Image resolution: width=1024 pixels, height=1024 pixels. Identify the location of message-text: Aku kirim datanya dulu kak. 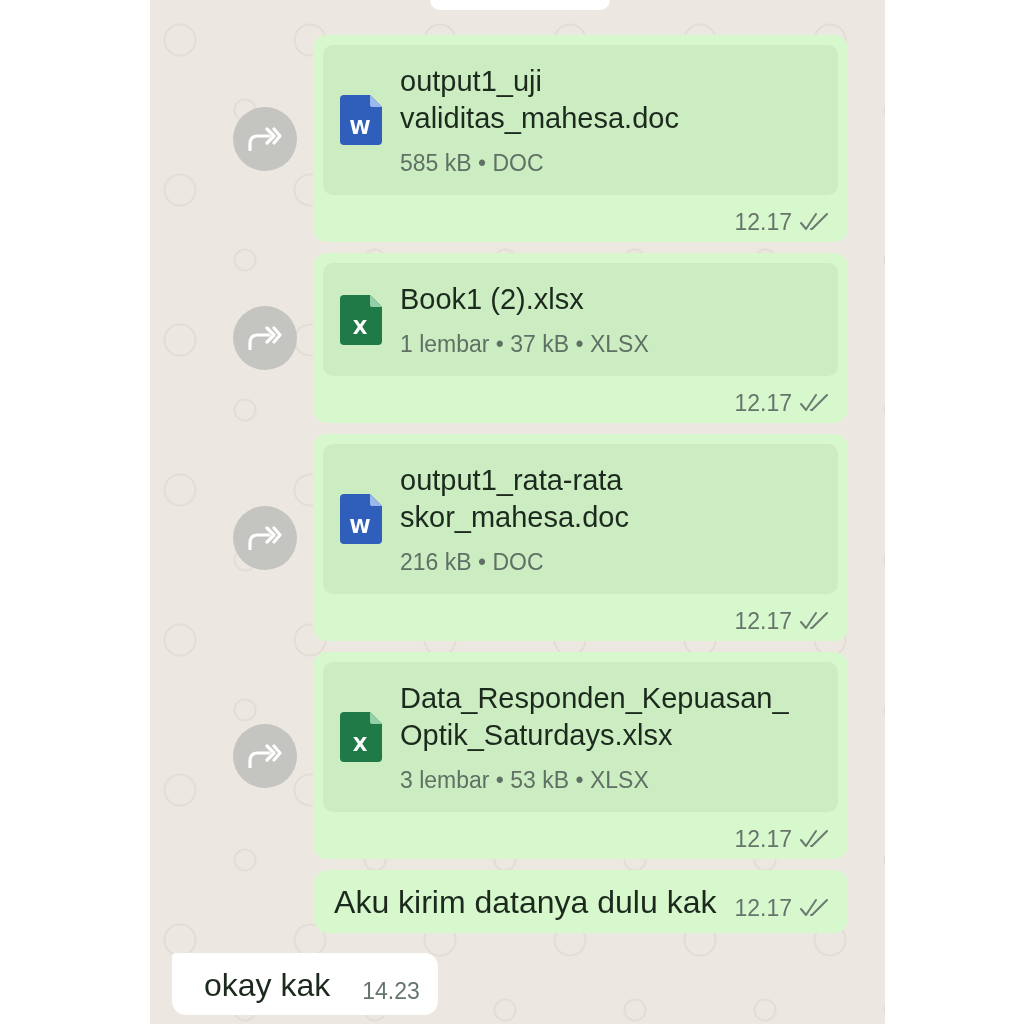
(525, 902).